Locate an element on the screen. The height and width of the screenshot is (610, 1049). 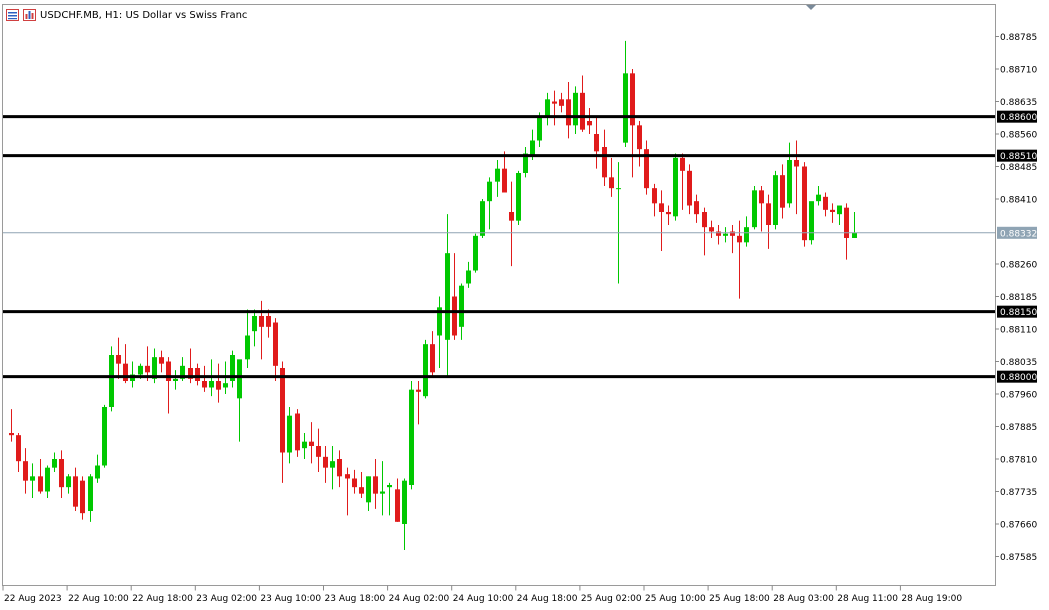
price-tick-label: 0.87585 is located at coordinates (1018, 558).